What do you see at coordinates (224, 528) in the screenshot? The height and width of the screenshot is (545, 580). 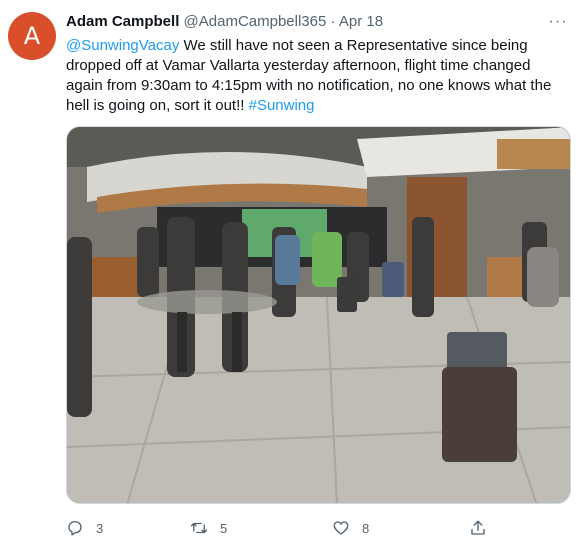 I see `retweet-count: 5` at bounding box center [224, 528].